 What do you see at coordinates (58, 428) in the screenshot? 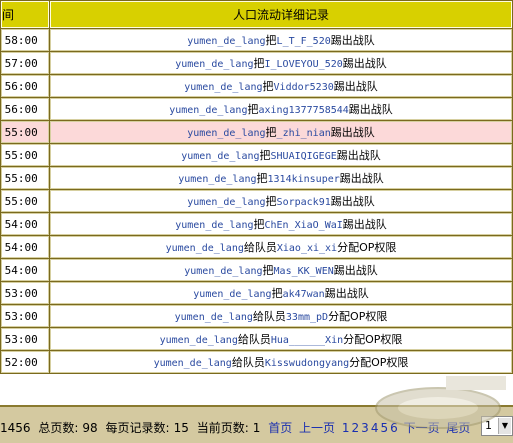
I see `total-pages-label: 总页数:` at bounding box center [58, 428].